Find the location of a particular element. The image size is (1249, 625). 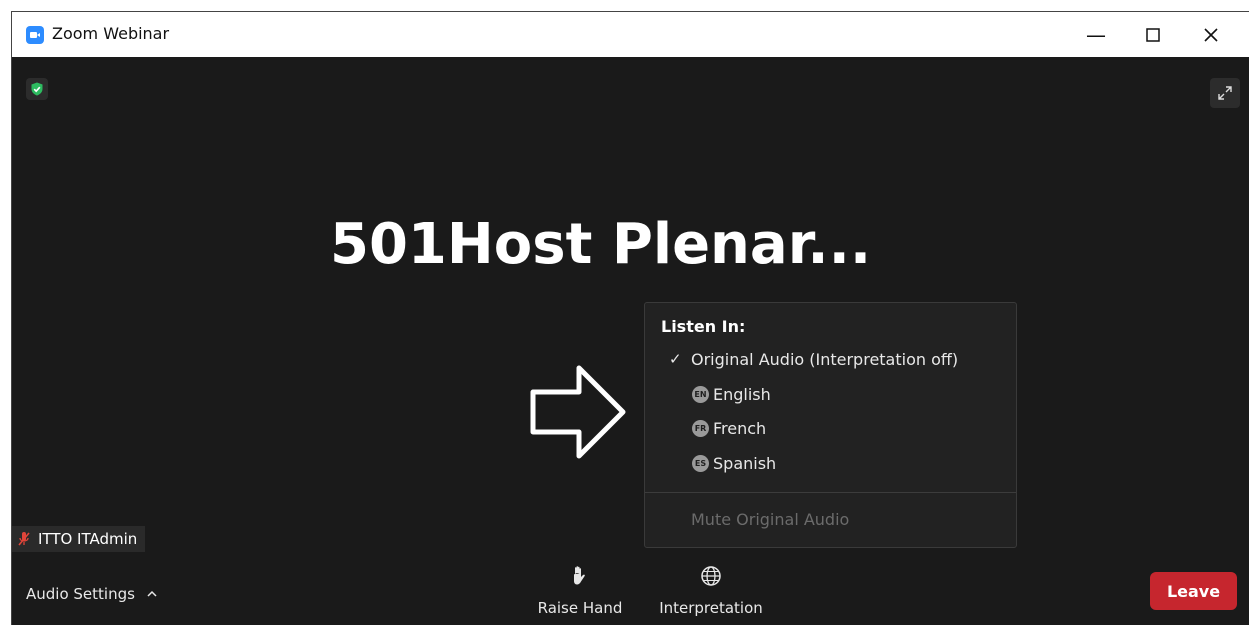

menu-item-original-audio: ✓ Original Audio (Interpretation off) is located at coordinates (830, 359).